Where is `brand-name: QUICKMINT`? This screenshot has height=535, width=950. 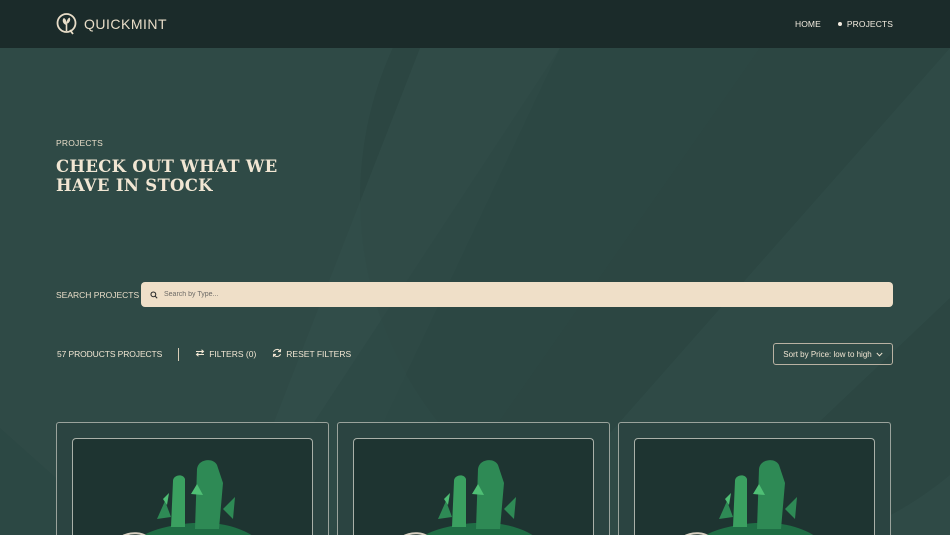 brand-name: QUICKMINT is located at coordinates (126, 24).